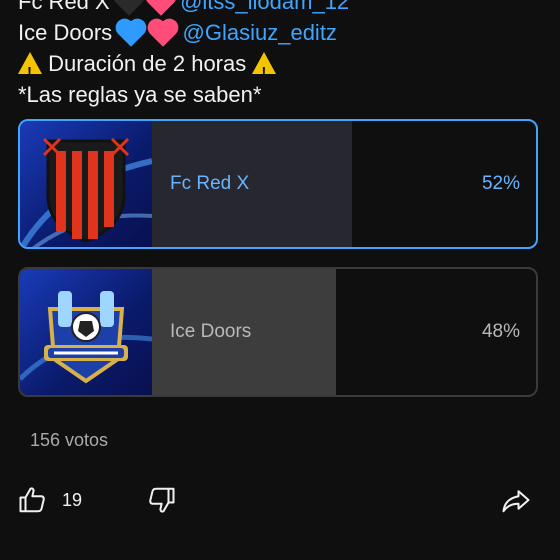  Describe the element at coordinates (50, 500) in the screenshot. I see `like-button: 19` at that location.